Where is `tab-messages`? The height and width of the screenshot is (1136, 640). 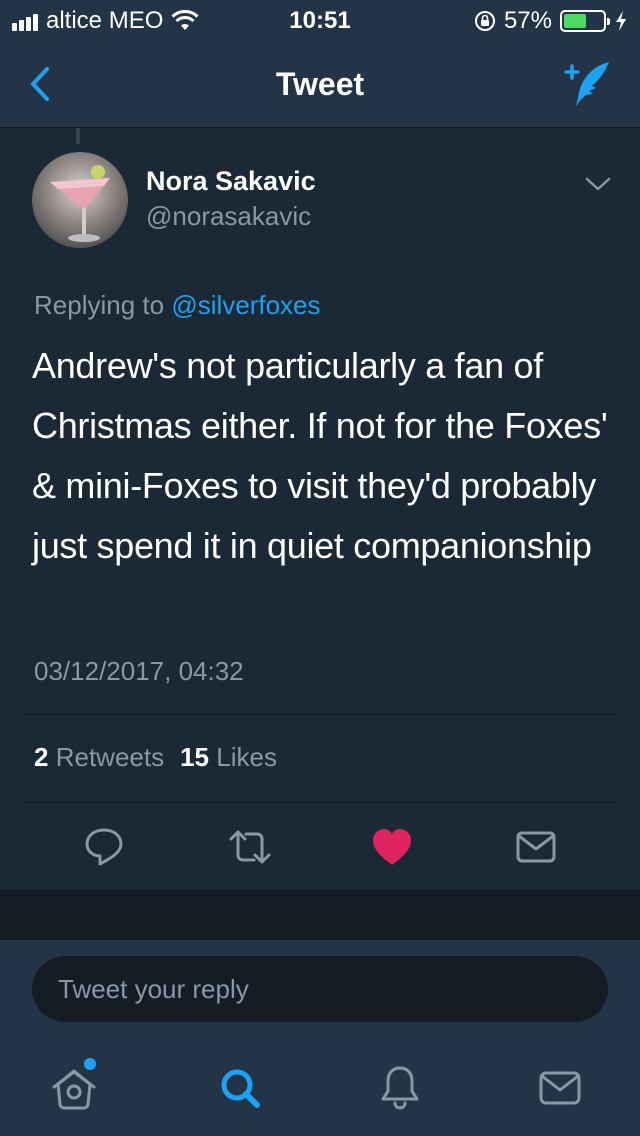 tab-messages is located at coordinates (560, 1088).